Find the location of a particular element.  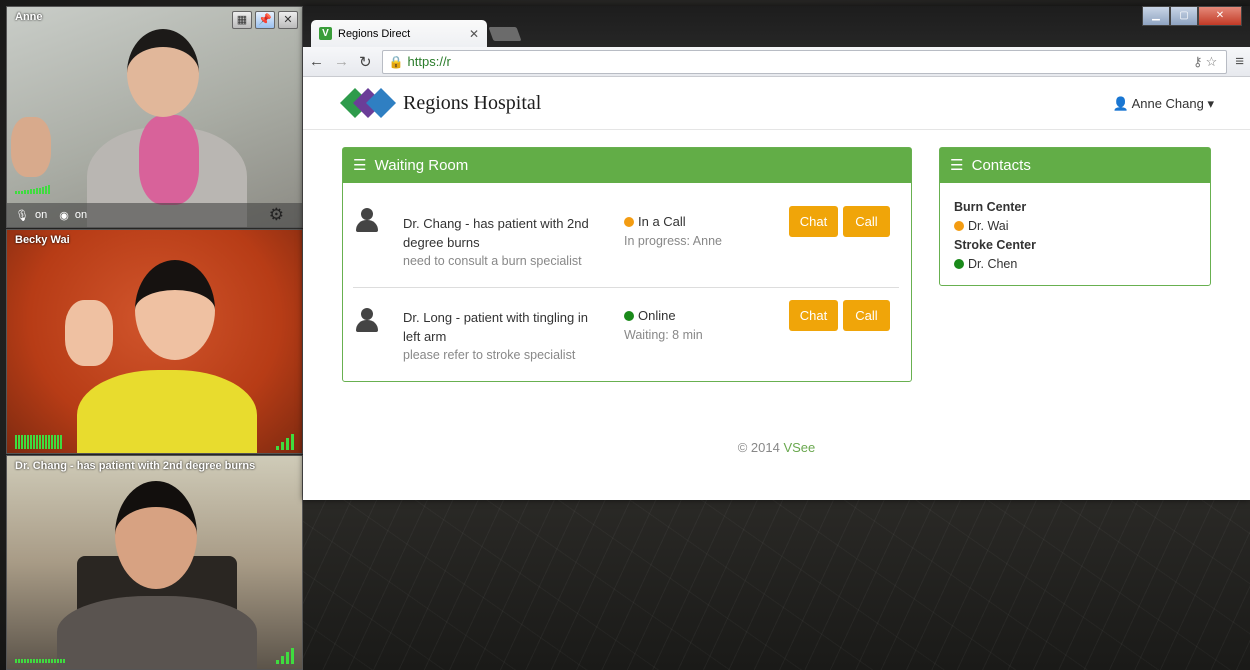

camera-icon: ◉ is located at coordinates (64, 215).